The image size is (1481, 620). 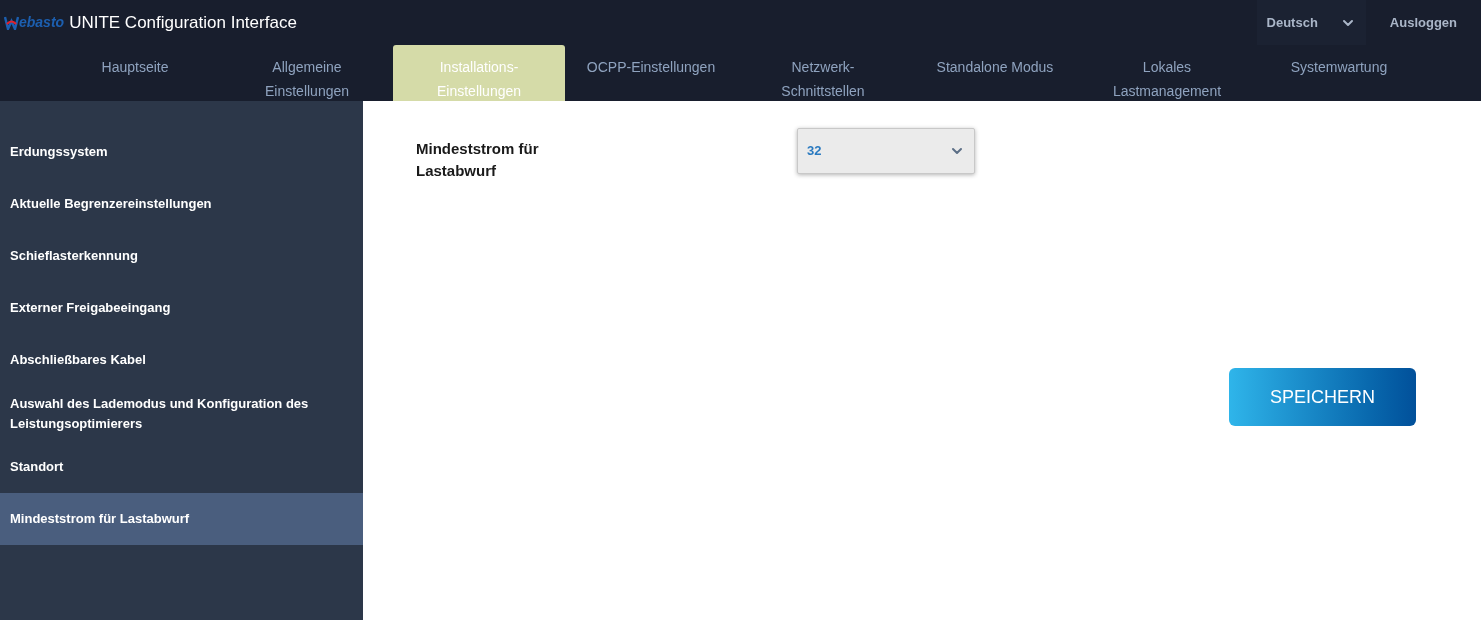 What do you see at coordinates (135, 73) in the screenshot?
I see `nav-tab: Hauptseite` at bounding box center [135, 73].